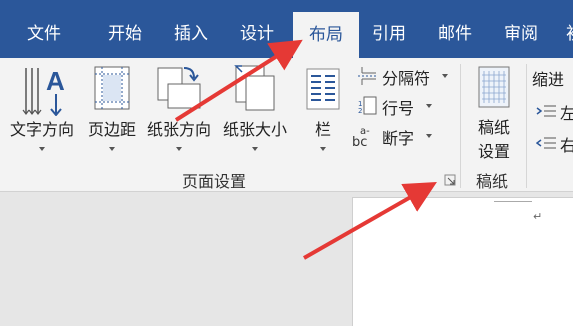 The height and width of the screenshot is (326, 573). I want to click on manuscript-group-label: 稿纸, so click(492, 181).